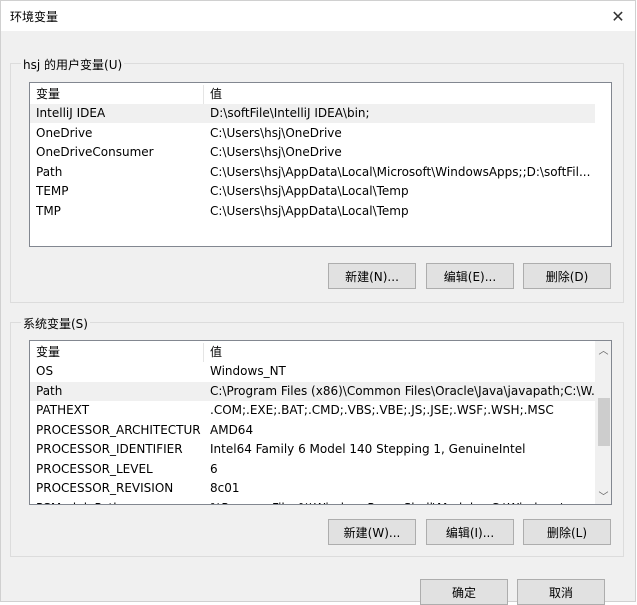 This screenshot has width=637, height=605. I want to click on variable-value: 8c01, so click(225, 488).